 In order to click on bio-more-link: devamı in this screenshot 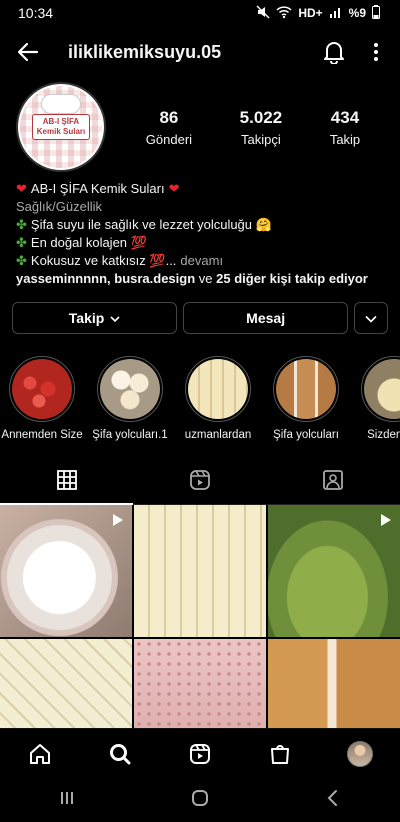, I will do `click(201, 261)`.